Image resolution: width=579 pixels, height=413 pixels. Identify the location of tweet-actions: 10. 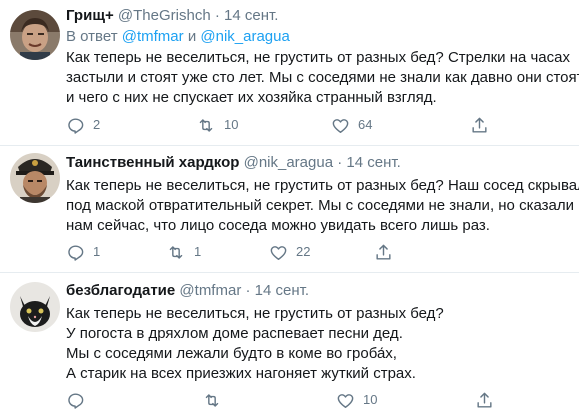
(286, 400).